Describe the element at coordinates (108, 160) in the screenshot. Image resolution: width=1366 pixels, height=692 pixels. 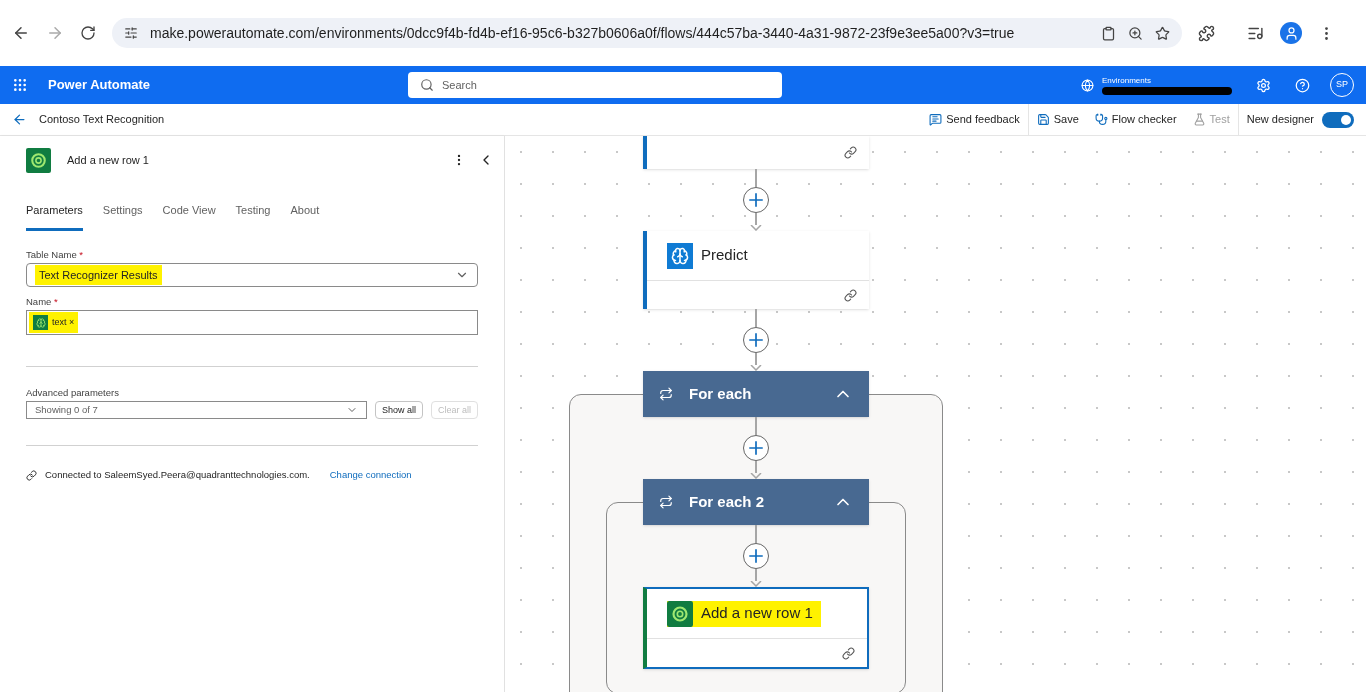
I see `panel-title: Add a new row 1` at that location.